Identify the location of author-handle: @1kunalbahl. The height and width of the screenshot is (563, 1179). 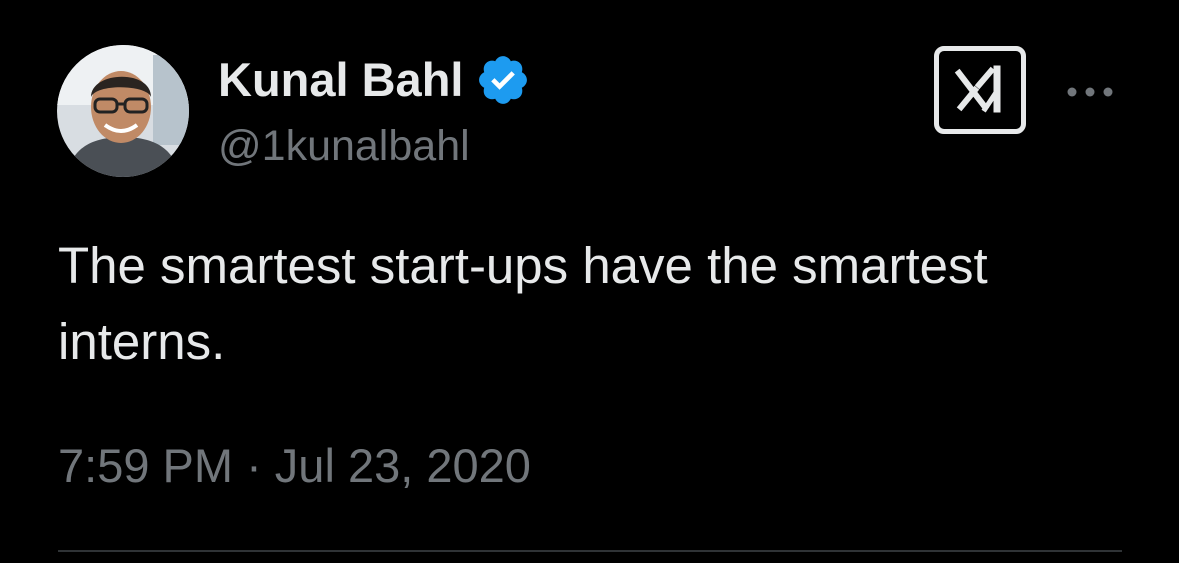
(344, 146).